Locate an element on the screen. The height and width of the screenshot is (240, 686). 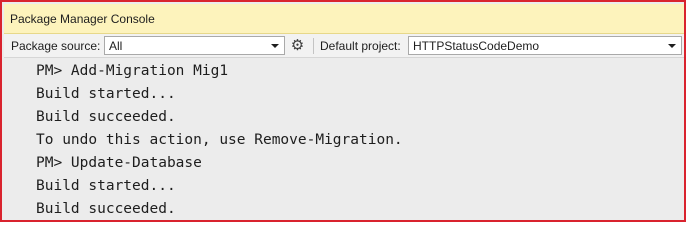
default-project-dropdown: HTTPStatusCodeDemo is located at coordinates (545, 45).